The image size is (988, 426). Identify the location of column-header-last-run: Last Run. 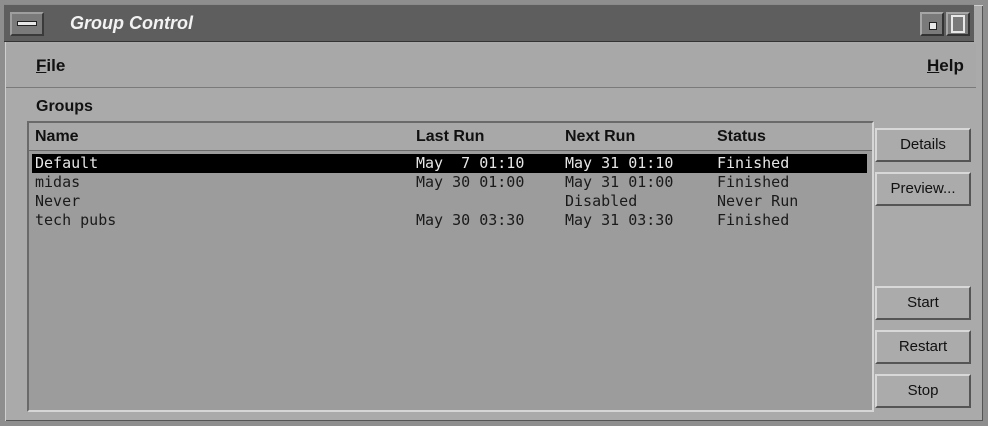
(450, 136).